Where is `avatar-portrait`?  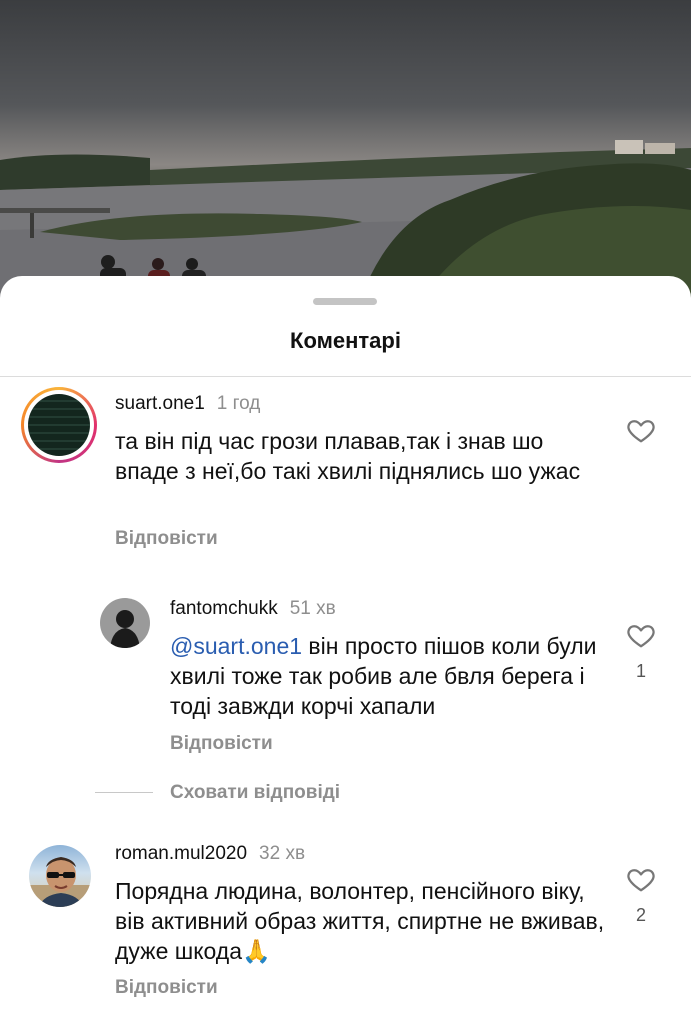 avatar-portrait is located at coordinates (60, 882).